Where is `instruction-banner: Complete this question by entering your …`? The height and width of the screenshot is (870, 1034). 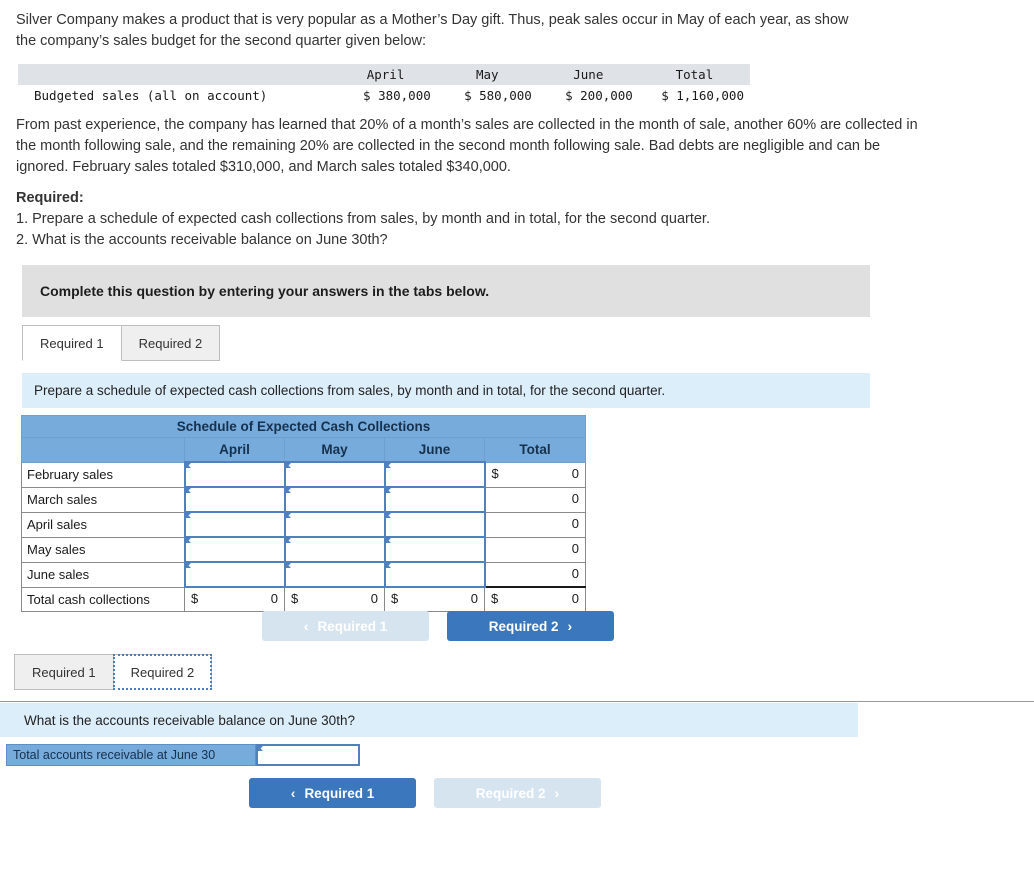 instruction-banner: Complete this question by entering your … is located at coordinates (446, 291).